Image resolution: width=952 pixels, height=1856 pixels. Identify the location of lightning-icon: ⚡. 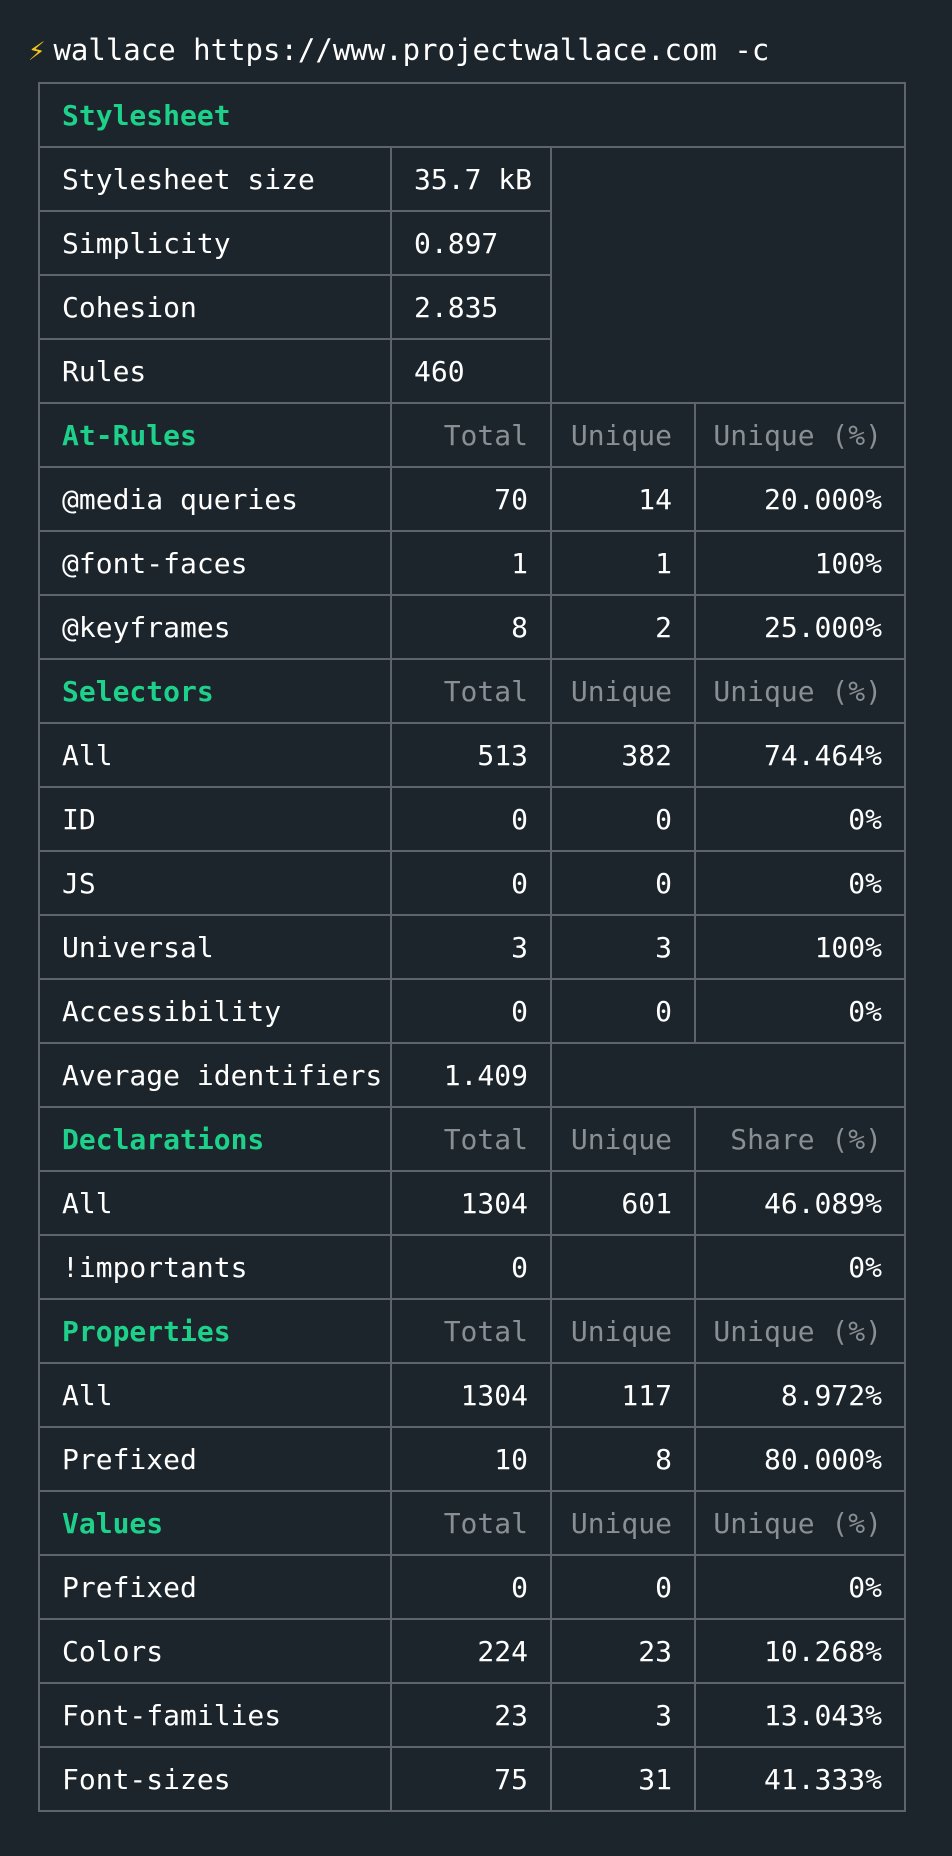
(37, 50).